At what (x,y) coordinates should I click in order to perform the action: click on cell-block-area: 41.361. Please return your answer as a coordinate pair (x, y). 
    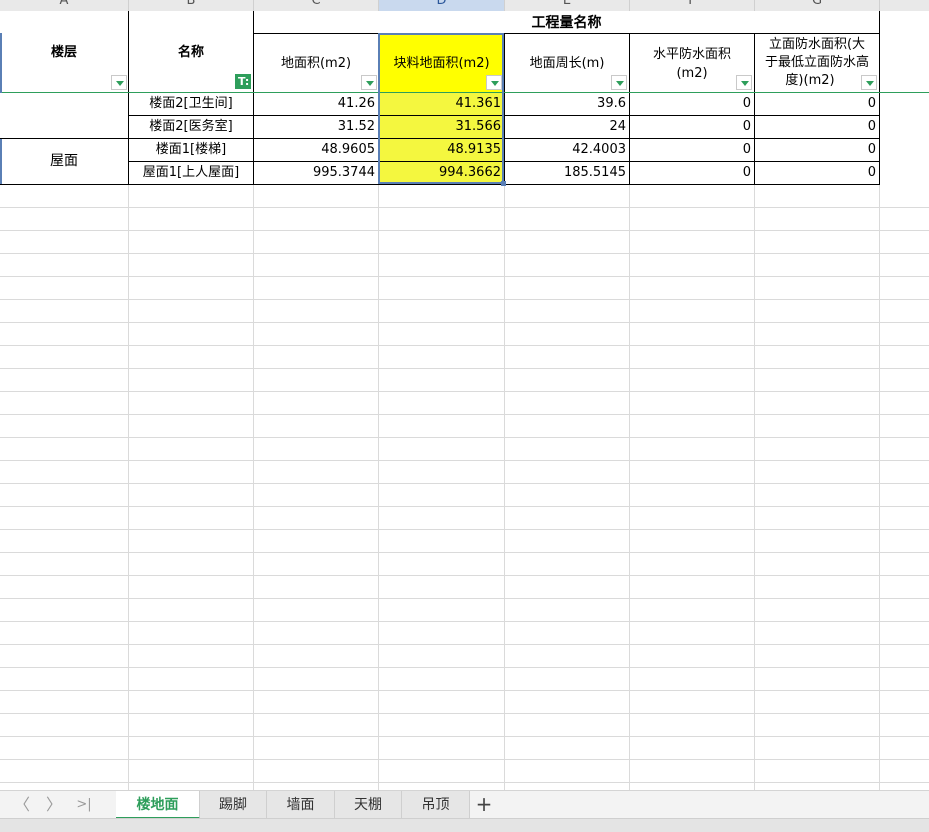
    Looking at the image, I should click on (441, 104).